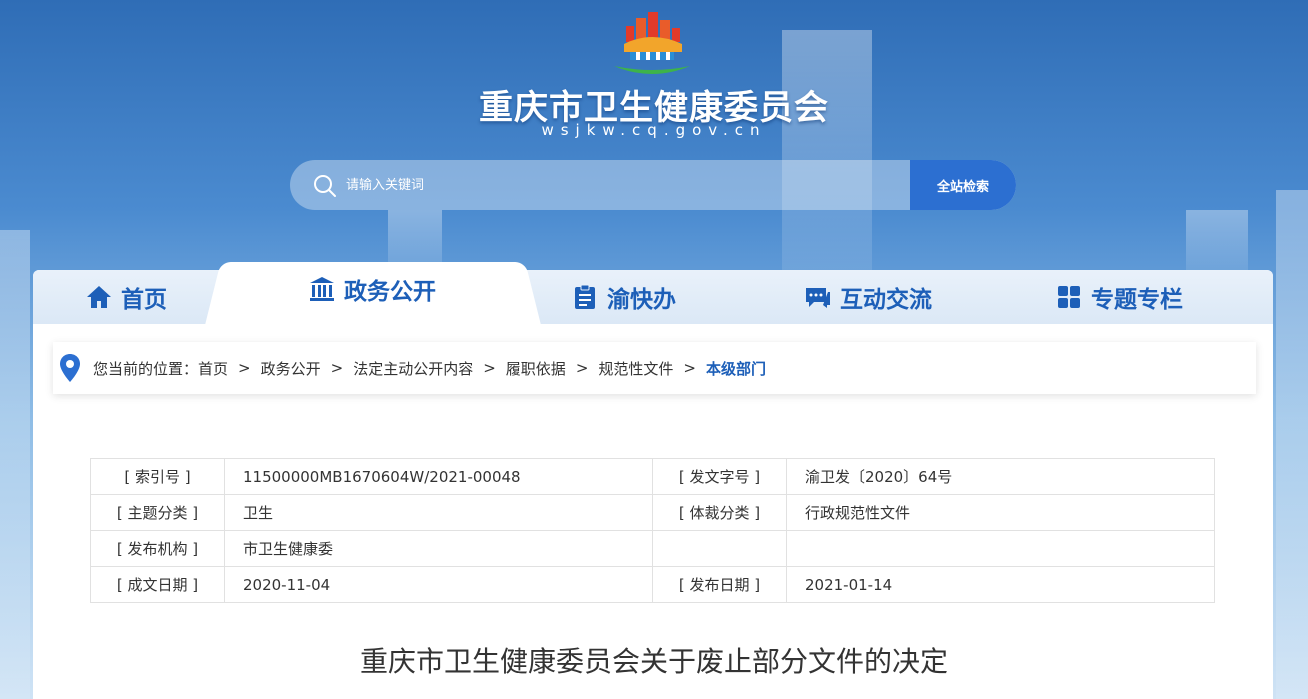 The width and height of the screenshot is (1308, 699). What do you see at coordinates (963, 185) in the screenshot?
I see `search-button: 全站检索` at bounding box center [963, 185].